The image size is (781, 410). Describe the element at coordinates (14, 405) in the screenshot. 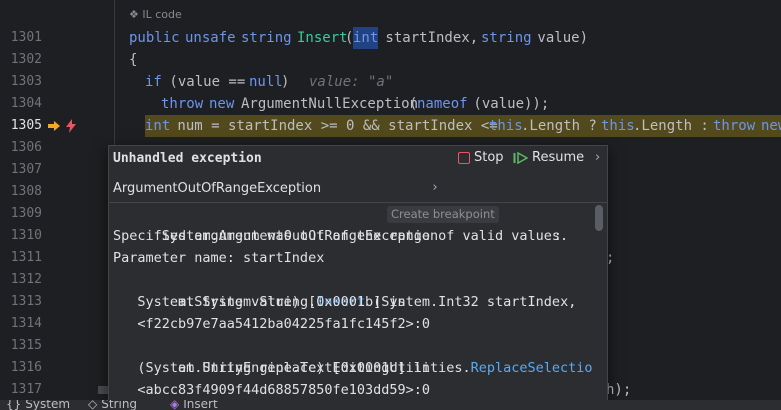

I see `namespace-icon: {}` at that location.